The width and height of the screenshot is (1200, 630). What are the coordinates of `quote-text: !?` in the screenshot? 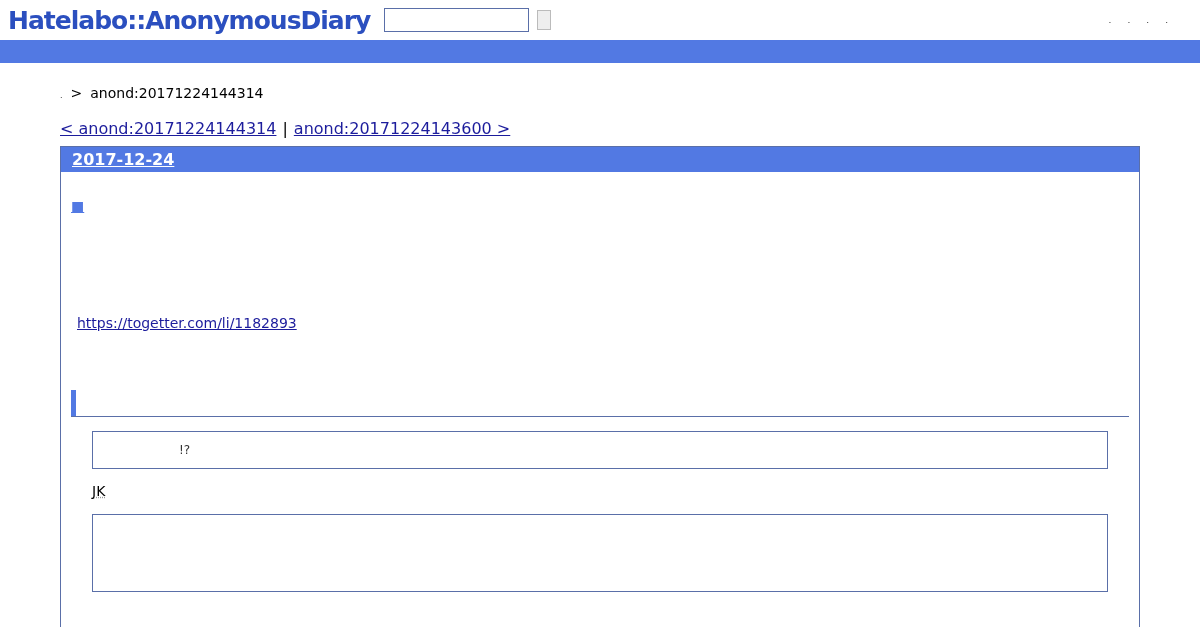 It's located at (185, 450).